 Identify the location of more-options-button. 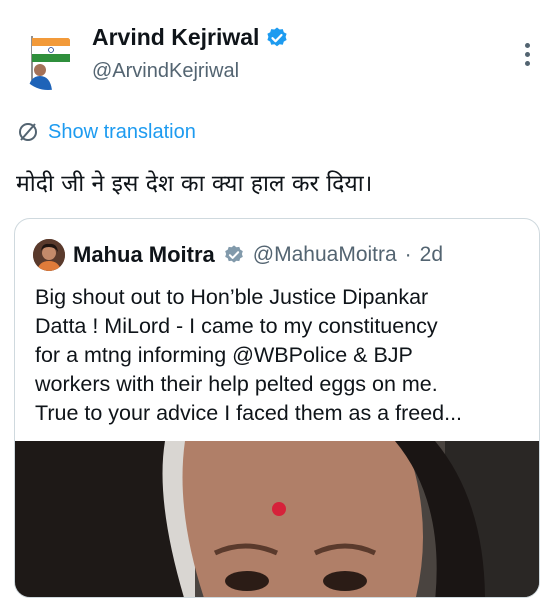
(527, 55).